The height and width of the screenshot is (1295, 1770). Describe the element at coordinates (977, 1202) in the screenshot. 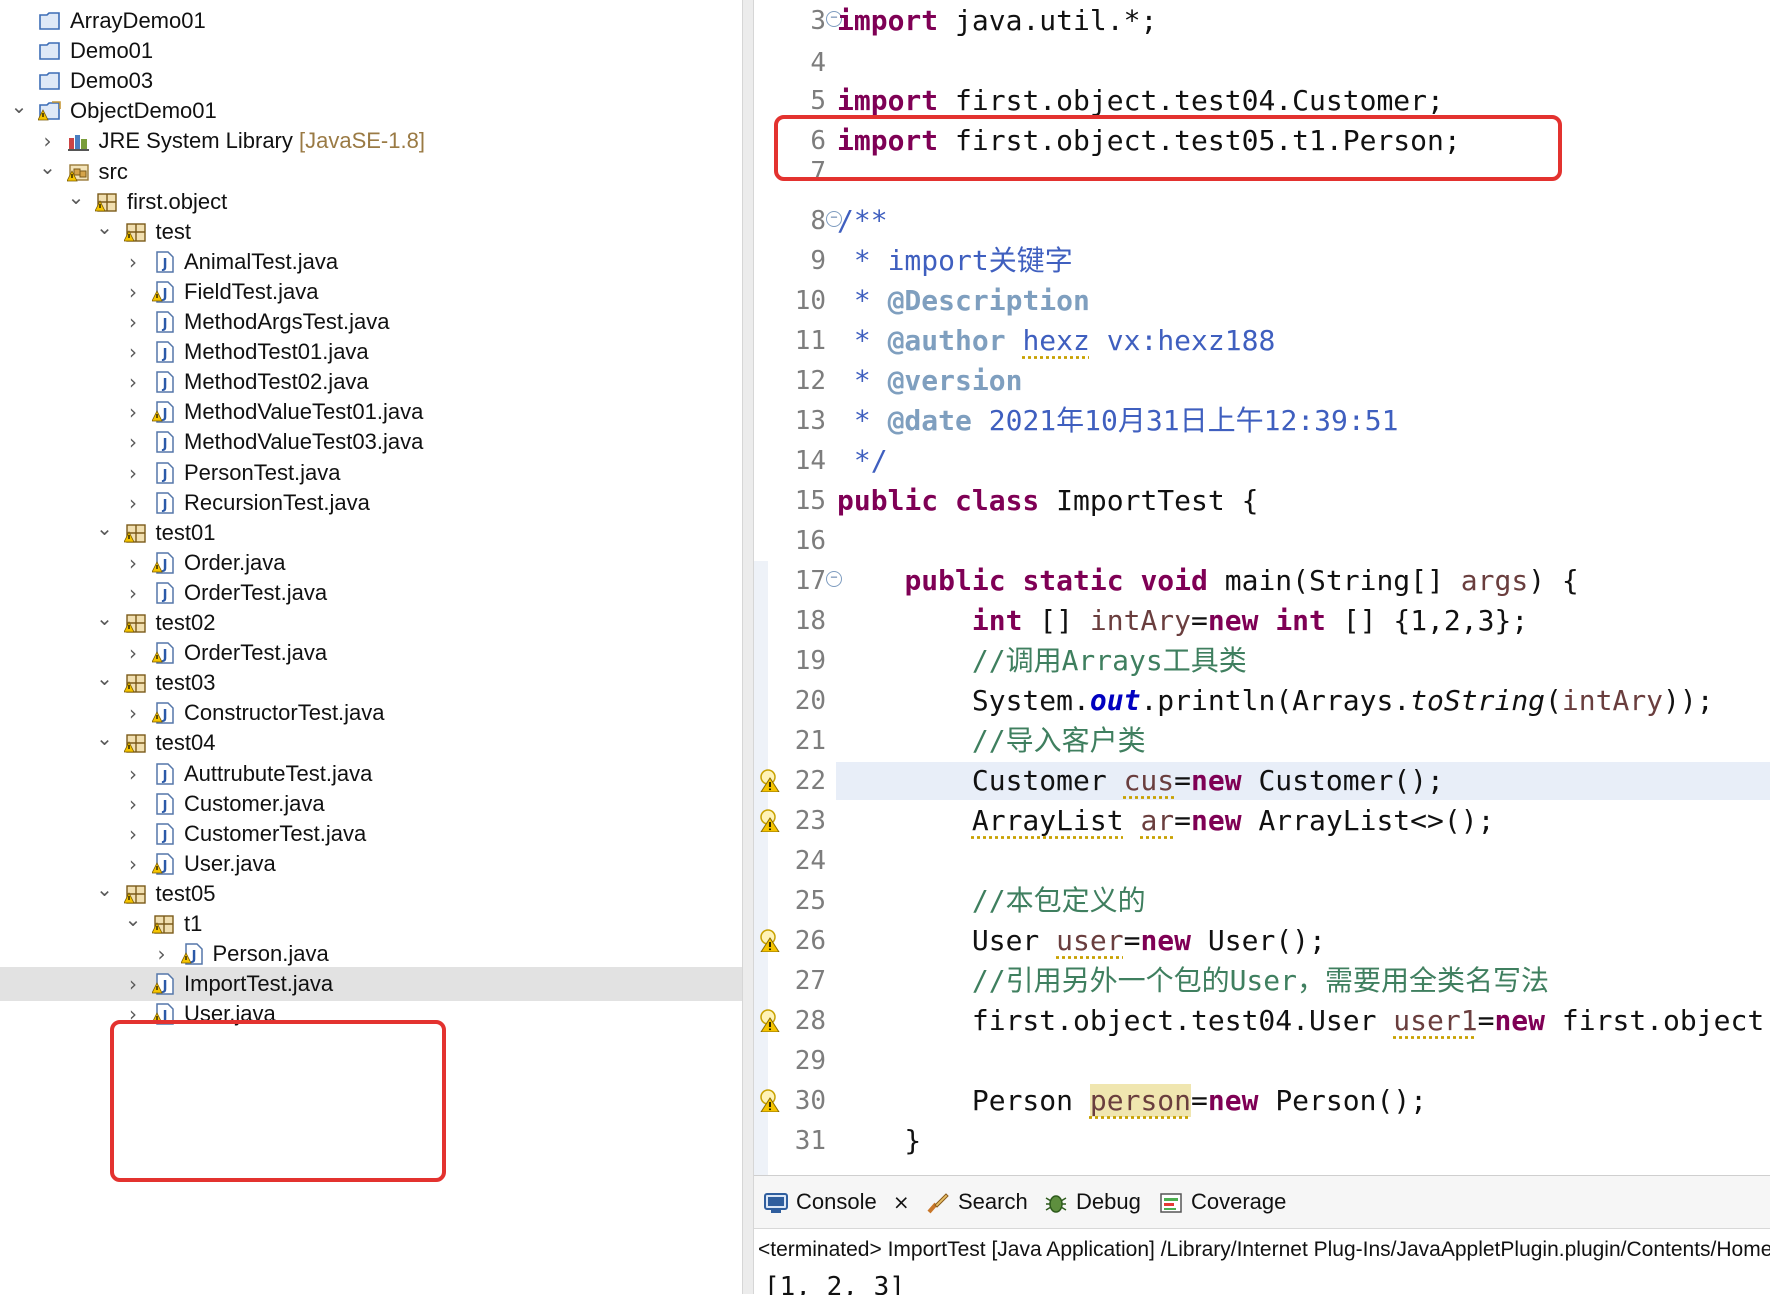

I see `tab-search: Search` at that location.